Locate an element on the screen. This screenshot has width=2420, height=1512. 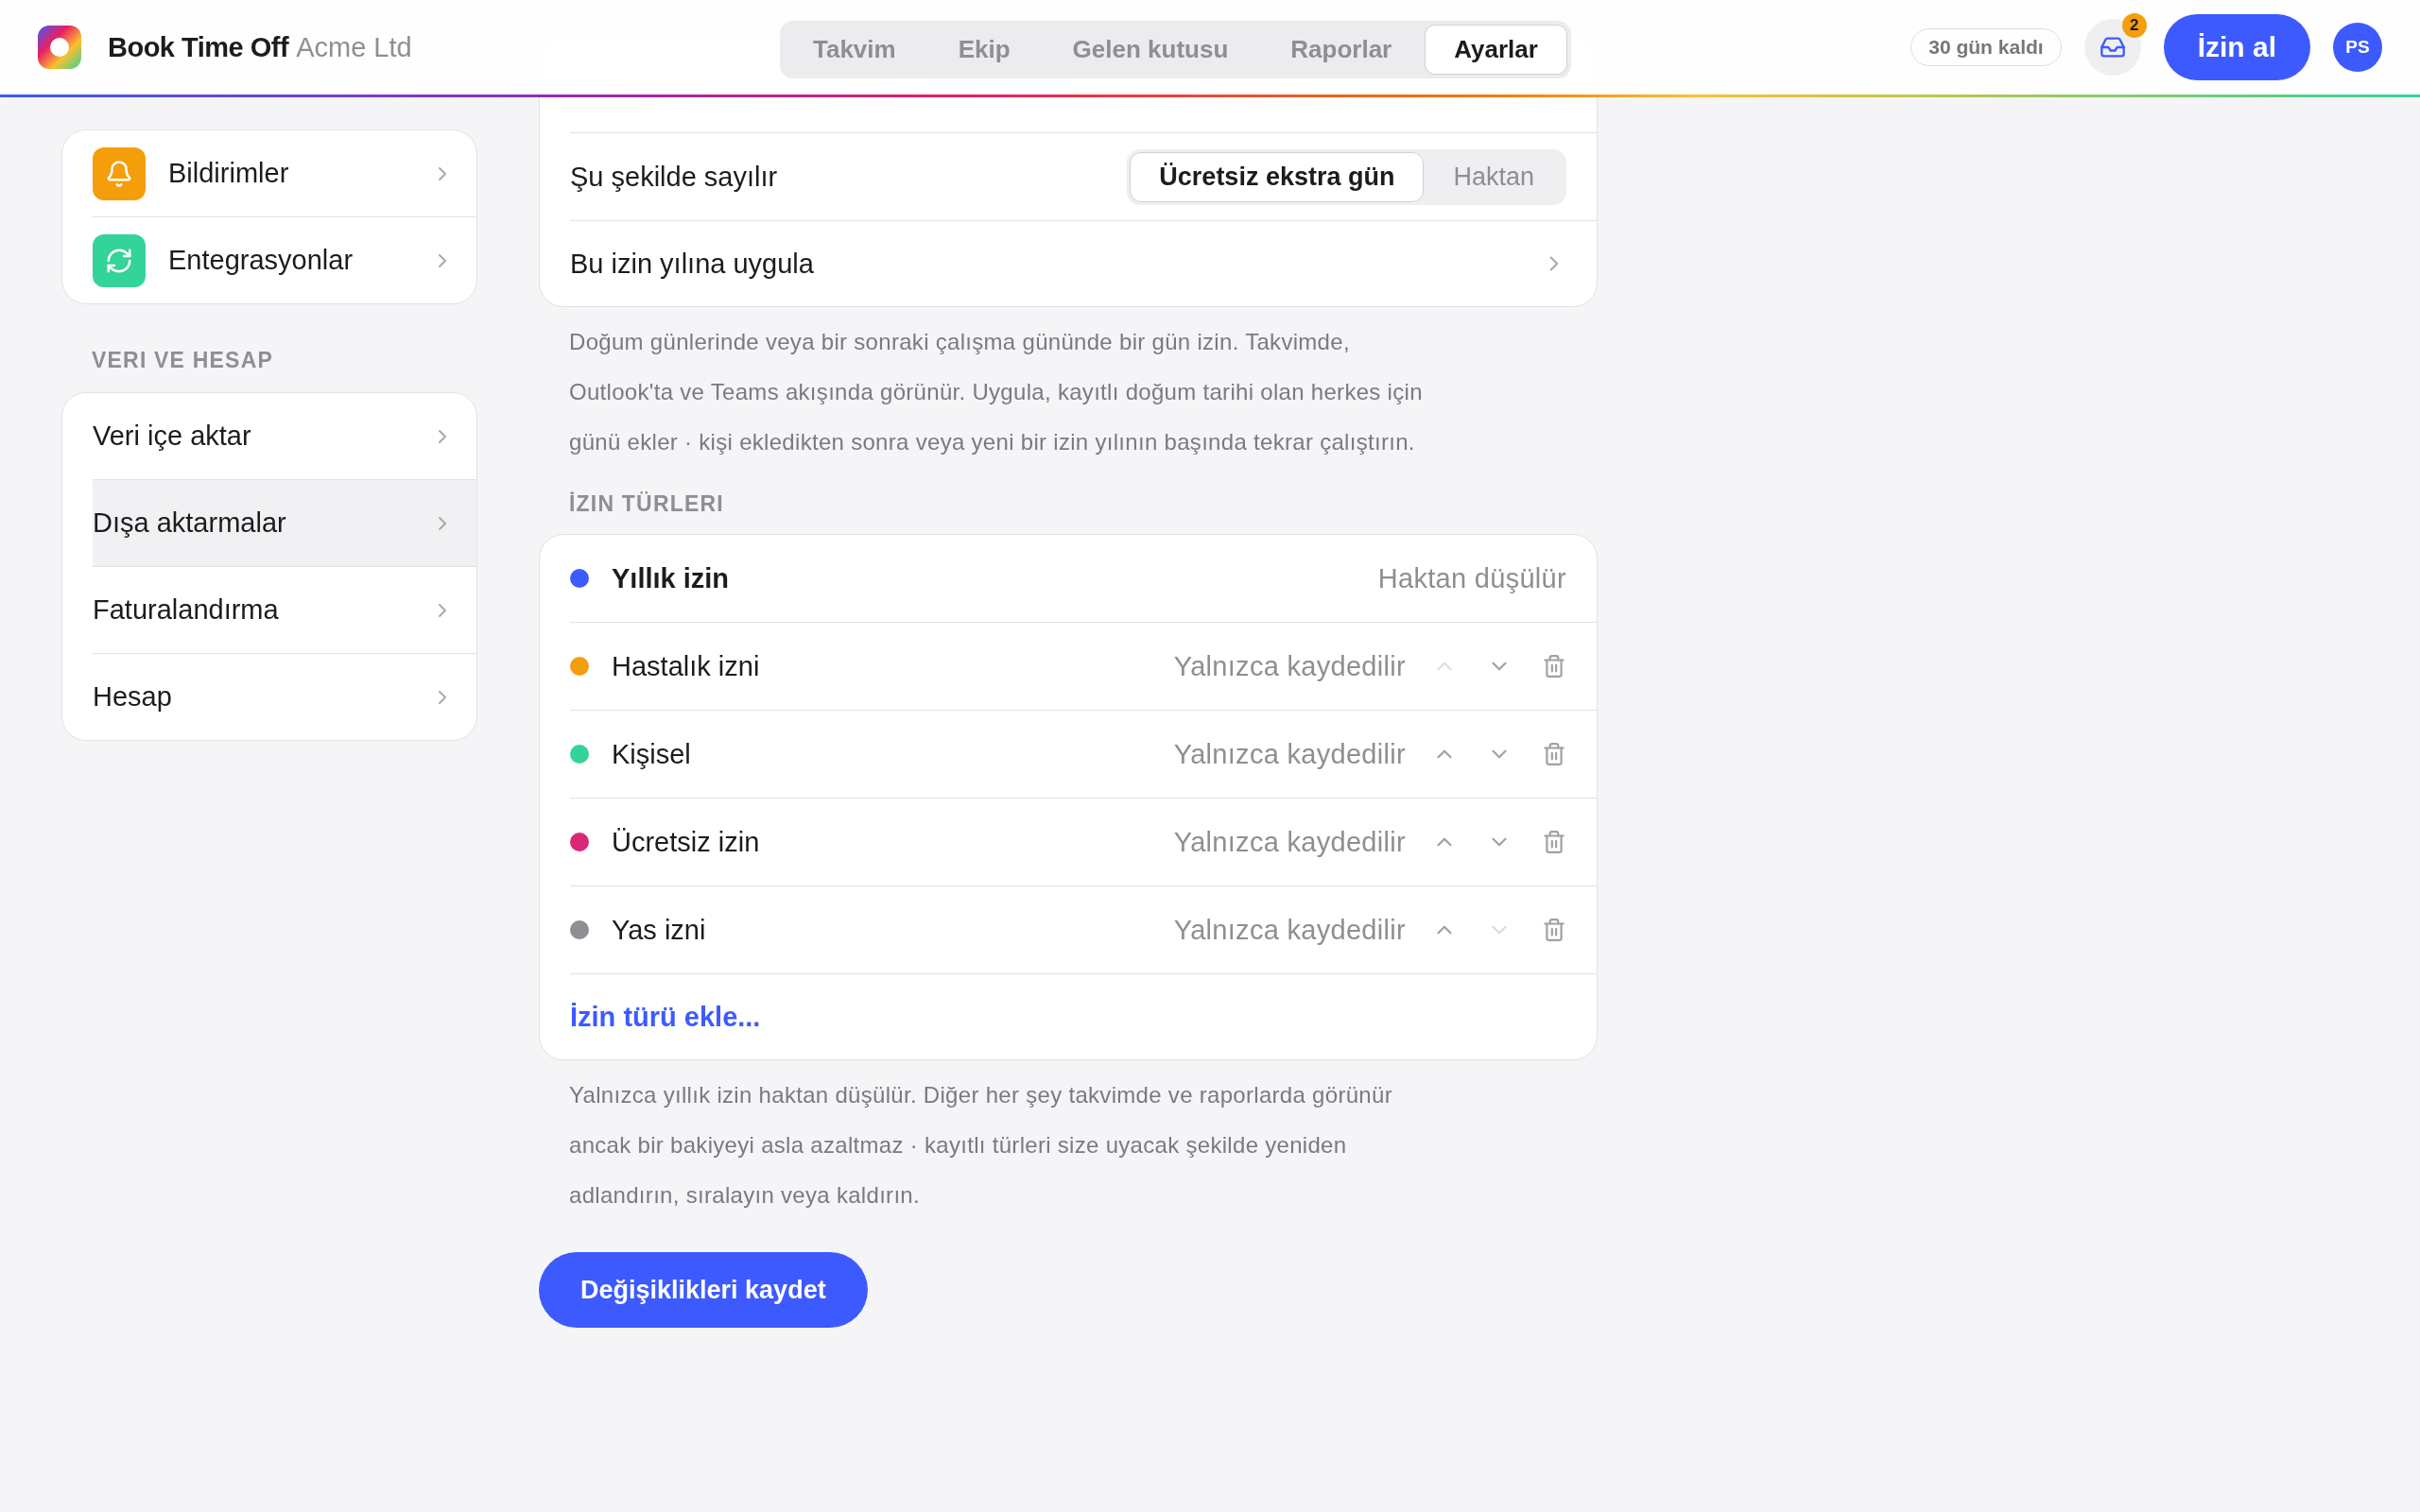
section-title: VERI VE HESAP is located at coordinates (182, 360).